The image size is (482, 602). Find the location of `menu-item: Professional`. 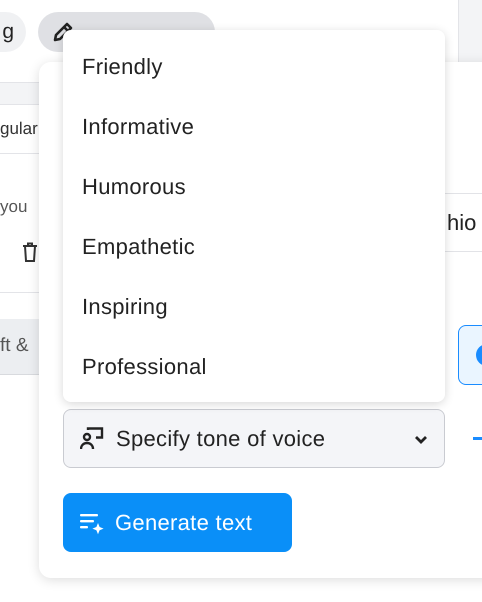

menu-item: Professional is located at coordinates (254, 366).